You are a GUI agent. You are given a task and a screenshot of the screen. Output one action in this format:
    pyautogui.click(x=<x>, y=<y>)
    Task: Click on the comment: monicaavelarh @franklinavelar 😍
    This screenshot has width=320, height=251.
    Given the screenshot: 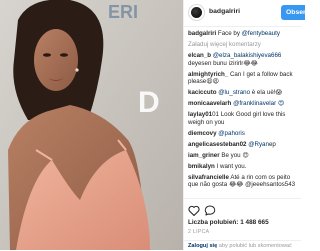 What is the action you would take?
    pyautogui.click(x=243, y=104)
    